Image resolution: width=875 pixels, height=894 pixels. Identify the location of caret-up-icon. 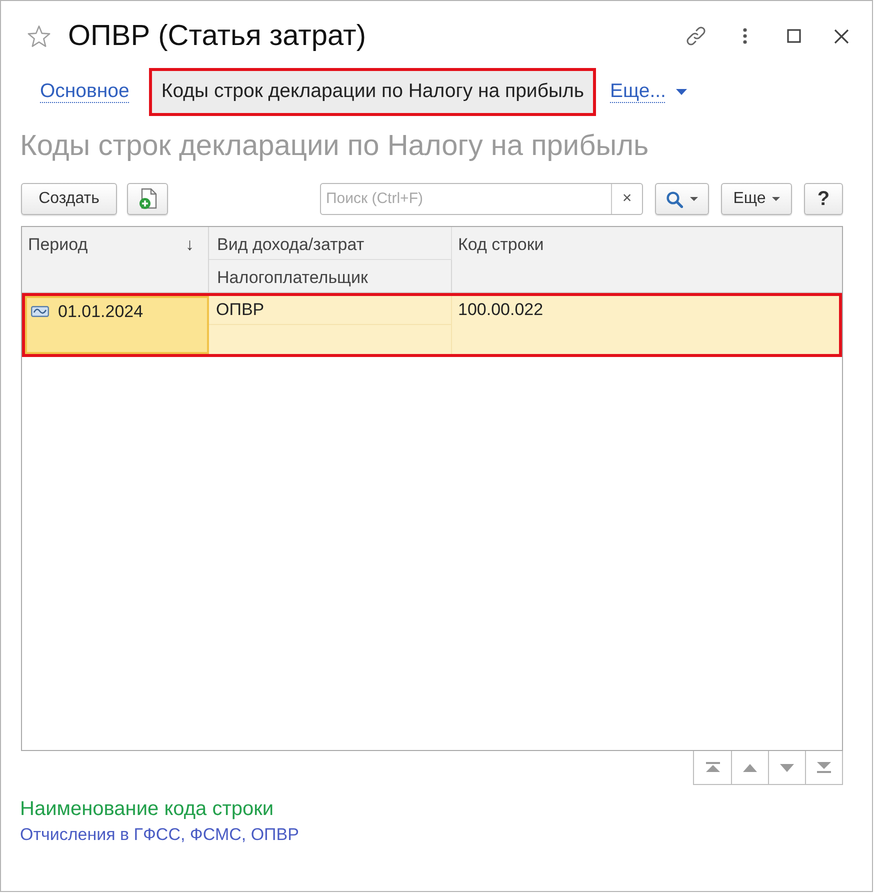
(750, 768).